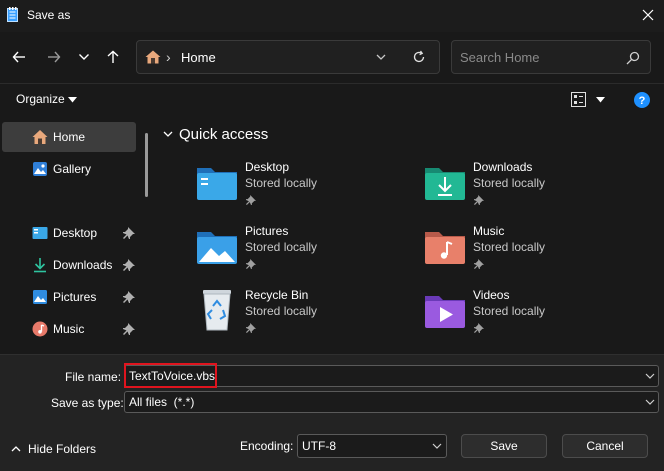 This screenshot has height=471, width=664. Describe the element at coordinates (40, 169) in the screenshot. I see `gallery-icon` at that location.